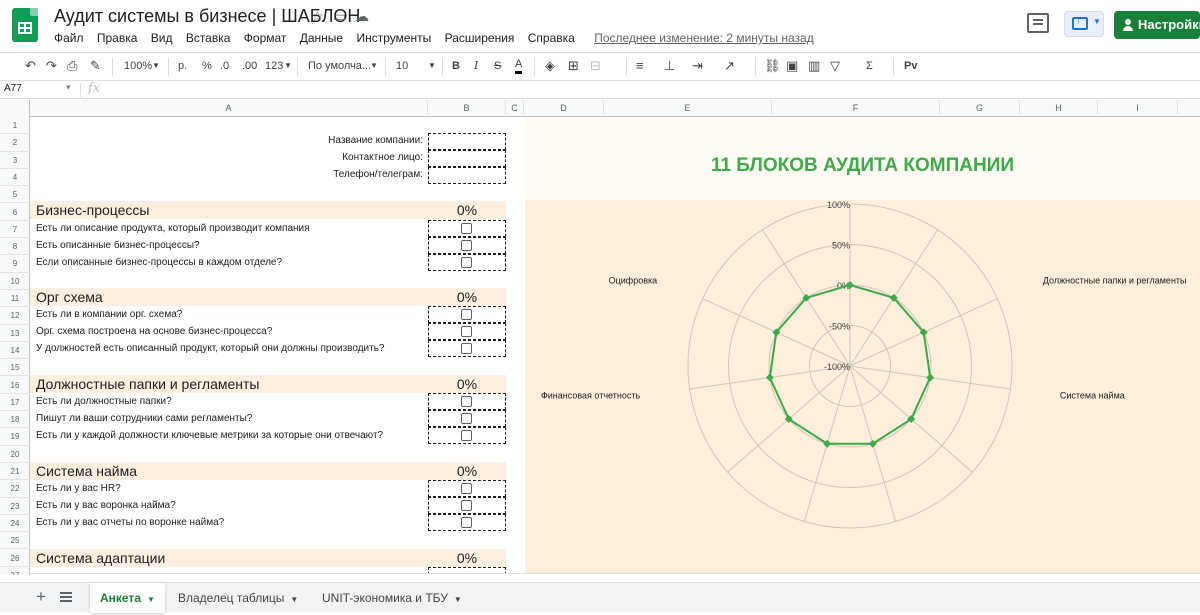  What do you see at coordinates (15, 506) in the screenshot?
I see `row-header: 23` at bounding box center [15, 506].